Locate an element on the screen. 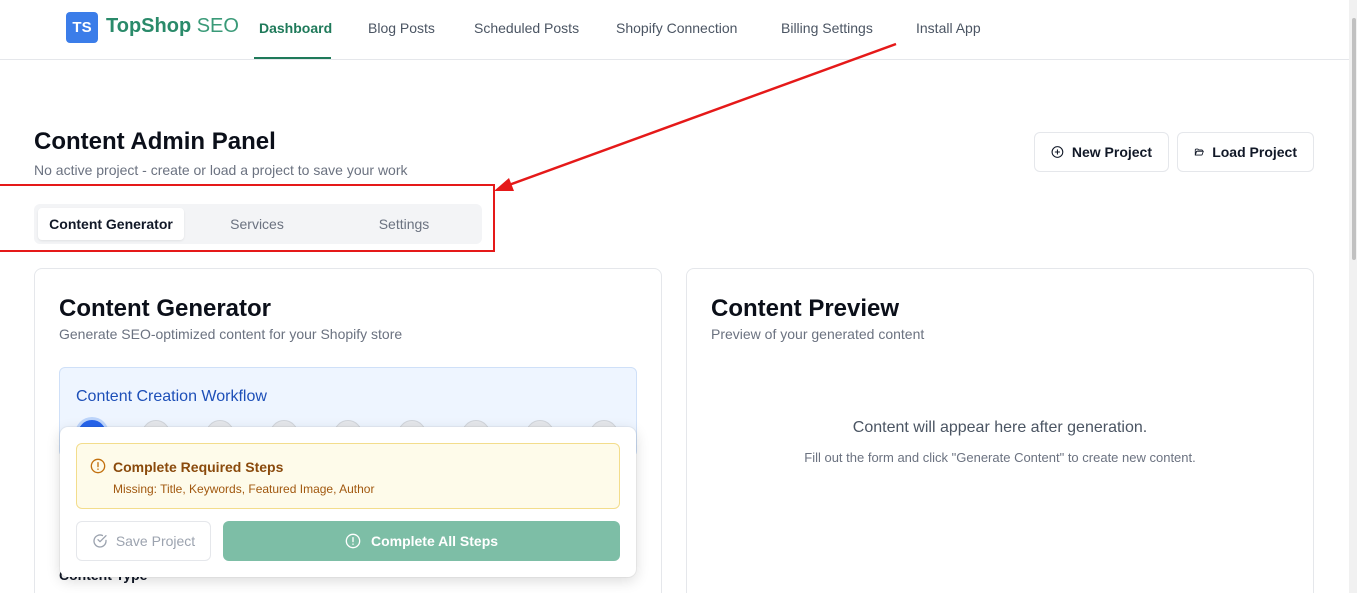  nav-dashboard: Dashboard is located at coordinates (295, 28).